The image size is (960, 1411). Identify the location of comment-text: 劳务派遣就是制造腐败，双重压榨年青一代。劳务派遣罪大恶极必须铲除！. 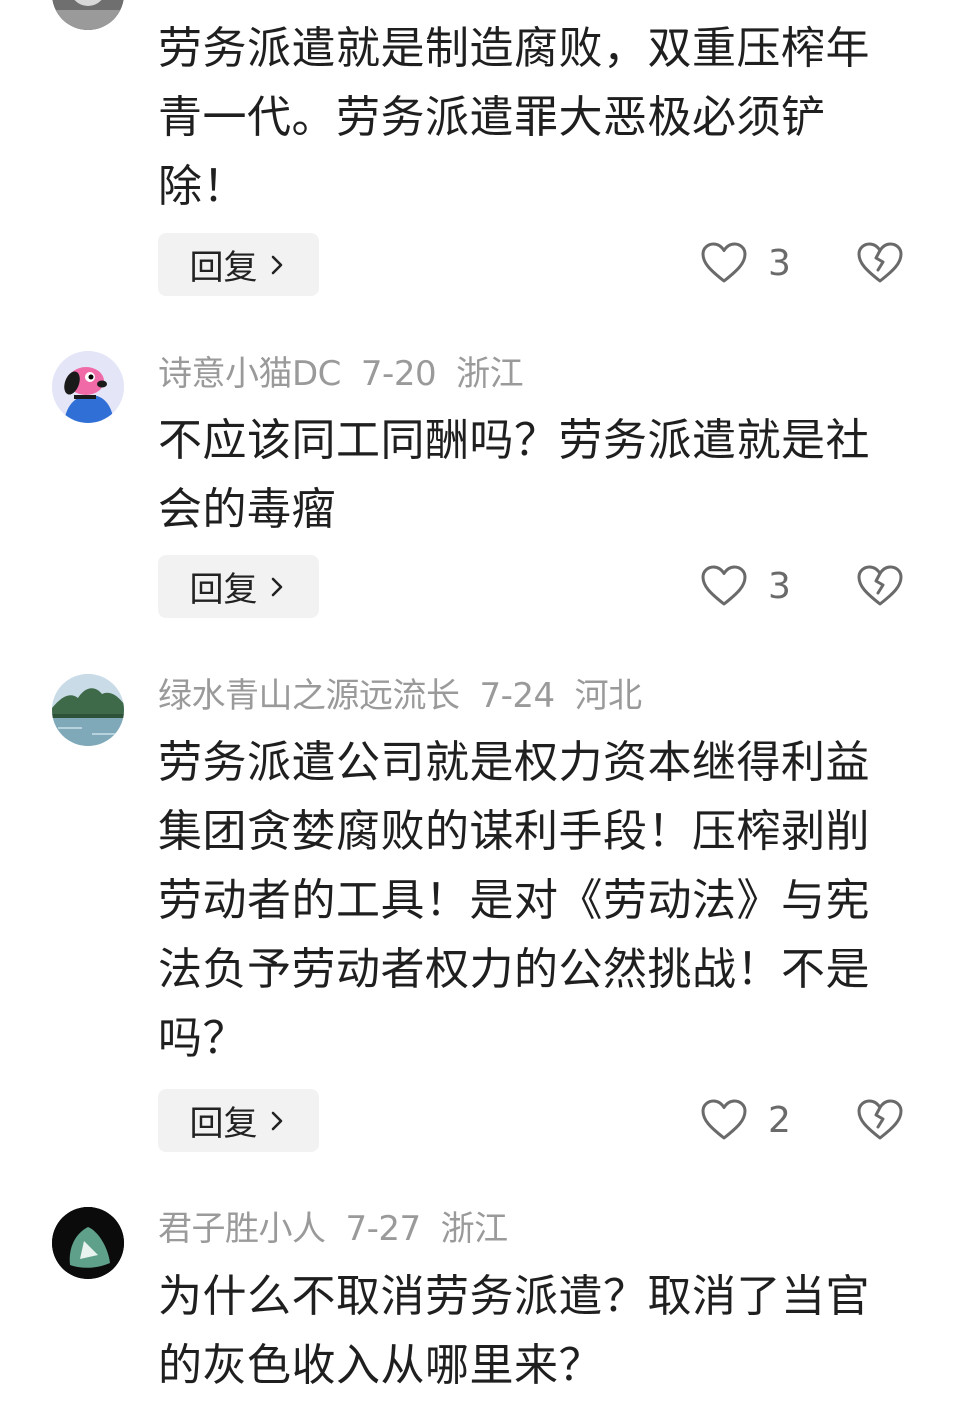
(514, 117).